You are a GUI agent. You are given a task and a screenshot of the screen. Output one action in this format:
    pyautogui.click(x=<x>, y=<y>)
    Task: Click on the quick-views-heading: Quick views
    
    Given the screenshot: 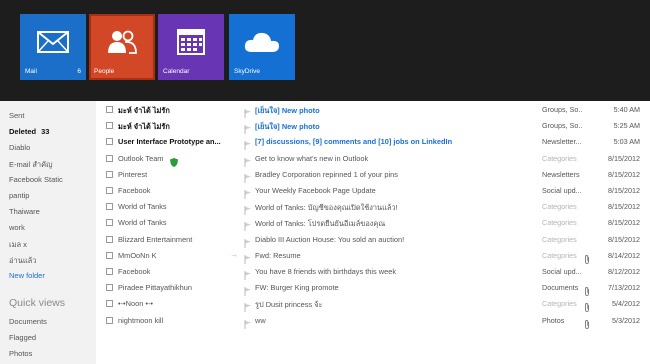 What is the action you would take?
    pyautogui.click(x=37, y=303)
    